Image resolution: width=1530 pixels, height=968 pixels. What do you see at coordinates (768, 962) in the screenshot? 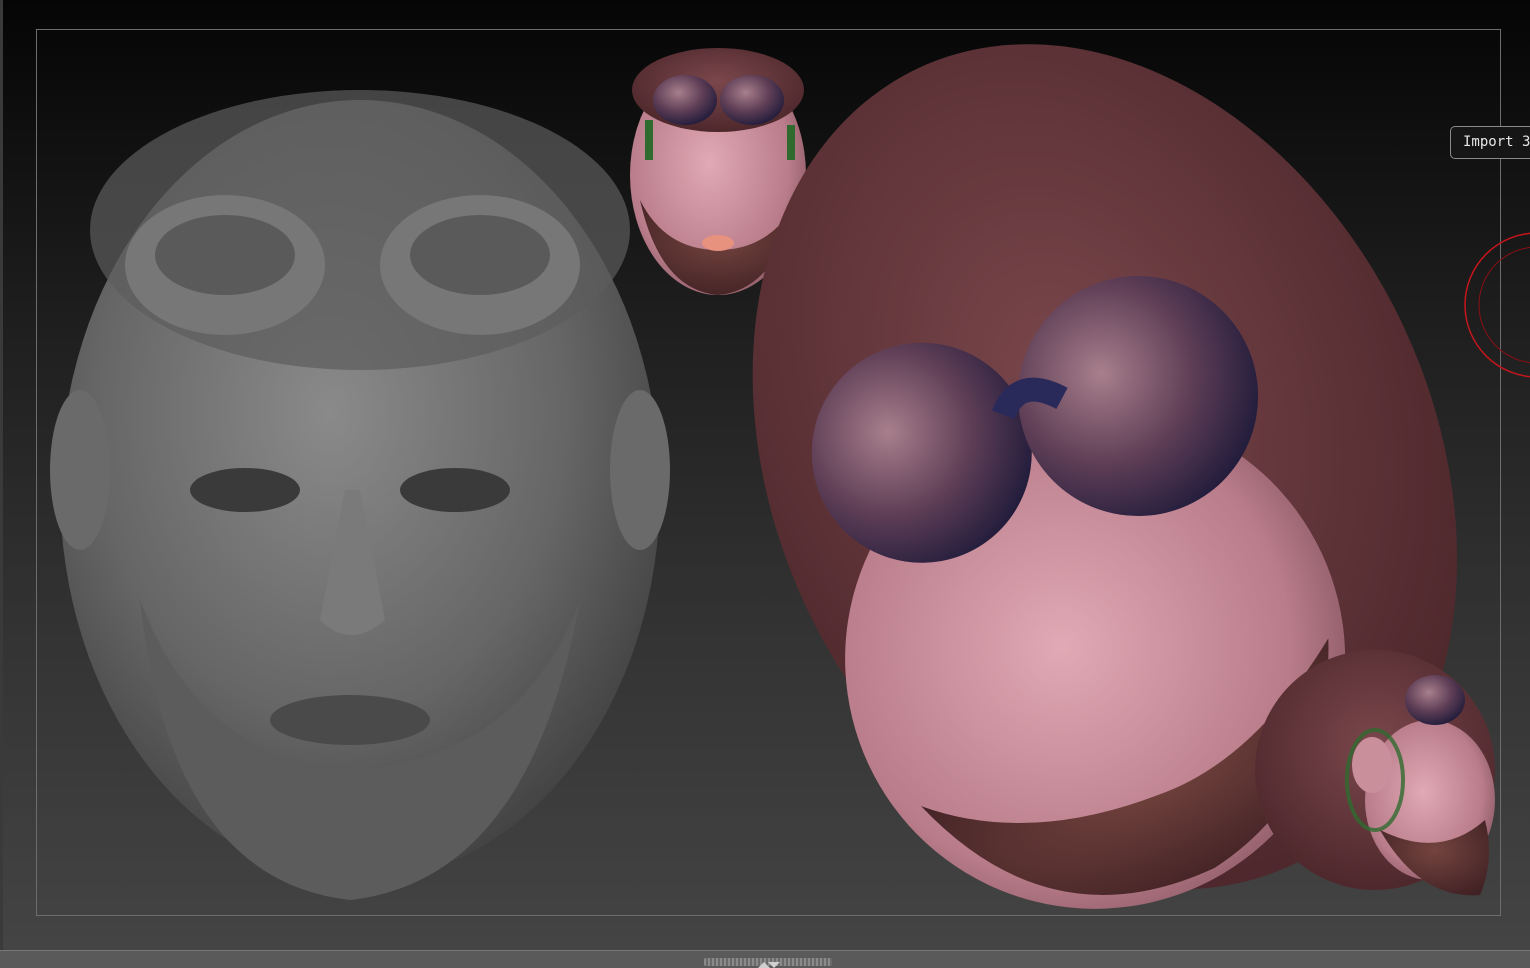
I see `shelf-toggle-arrows-icon` at bounding box center [768, 962].